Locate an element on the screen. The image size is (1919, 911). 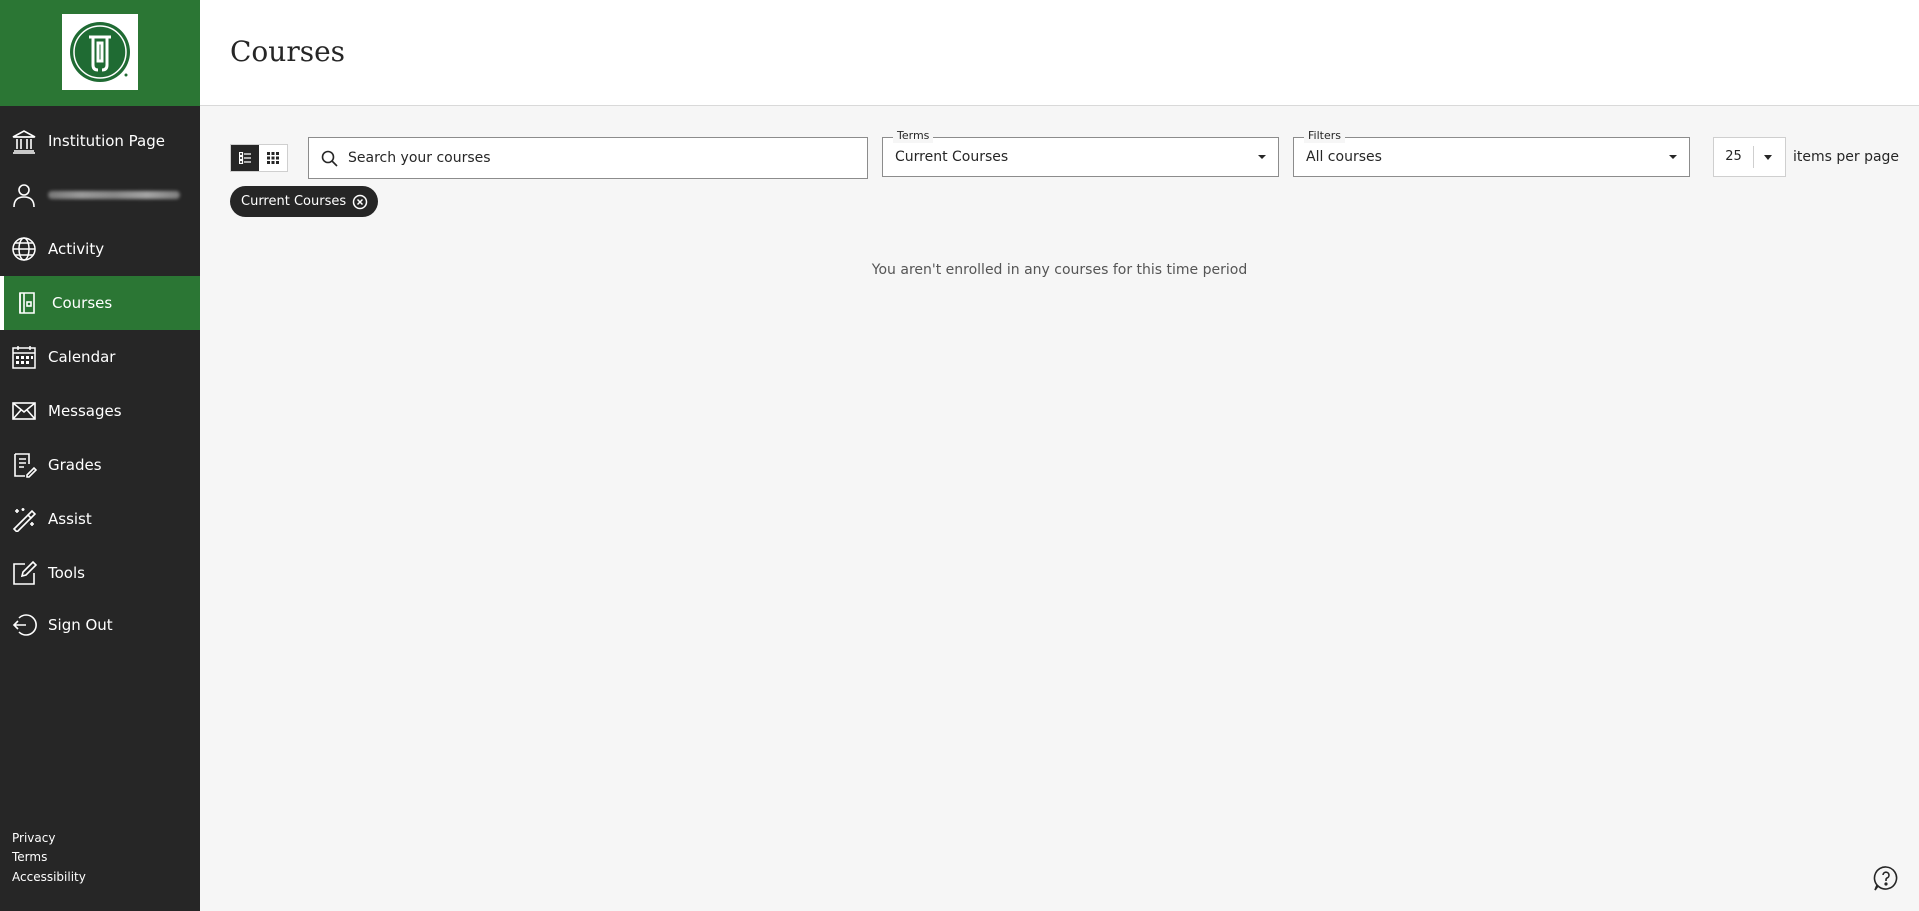
tools-icon is located at coordinates (24, 573).